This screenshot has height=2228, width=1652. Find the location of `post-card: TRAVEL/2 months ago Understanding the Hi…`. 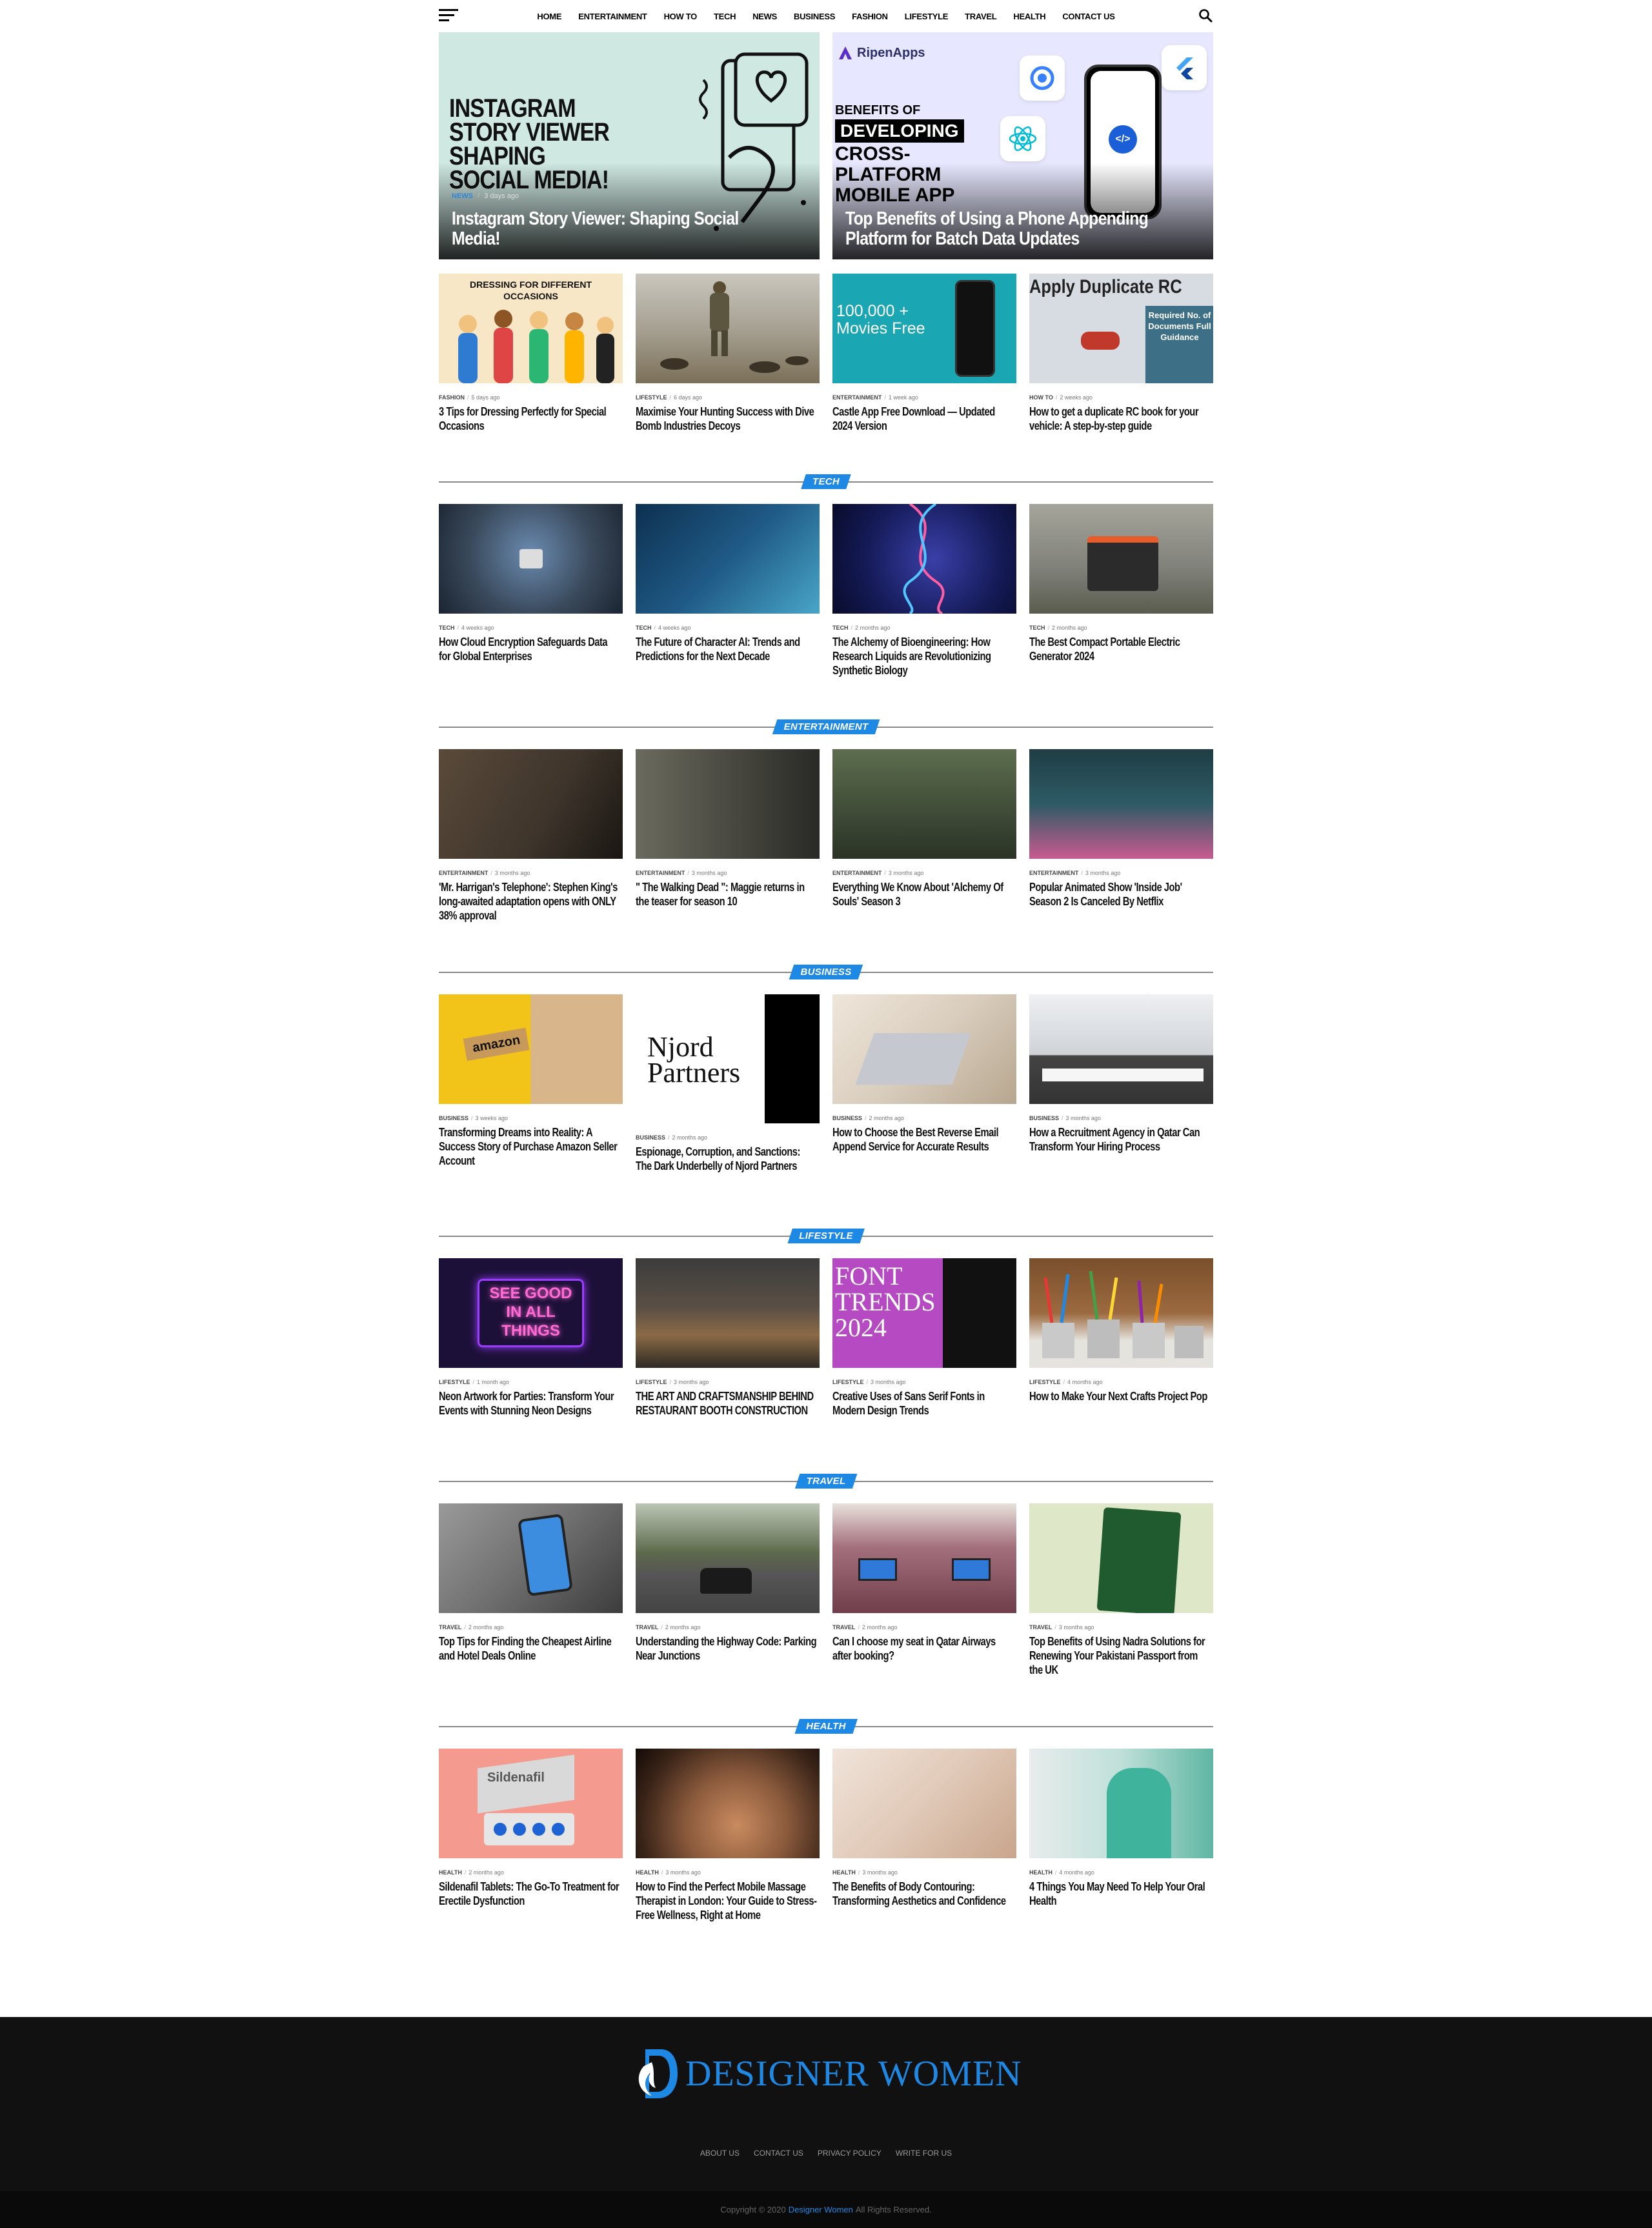

post-card: TRAVEL/2 months ago Understanding the Hi… is located at coordinates (728, 1590).